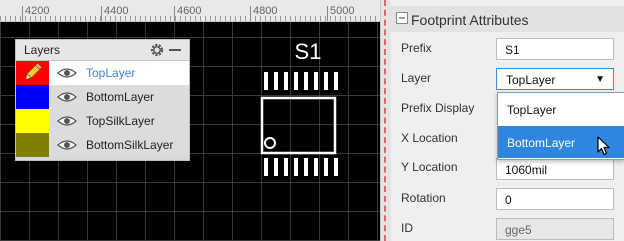 The height and width of the screenshot is (241, 624). What do you see at coordinates (301, 167) in the screenshot?
I see `footprint-pads-bottom` at bounding box center [301, 167].